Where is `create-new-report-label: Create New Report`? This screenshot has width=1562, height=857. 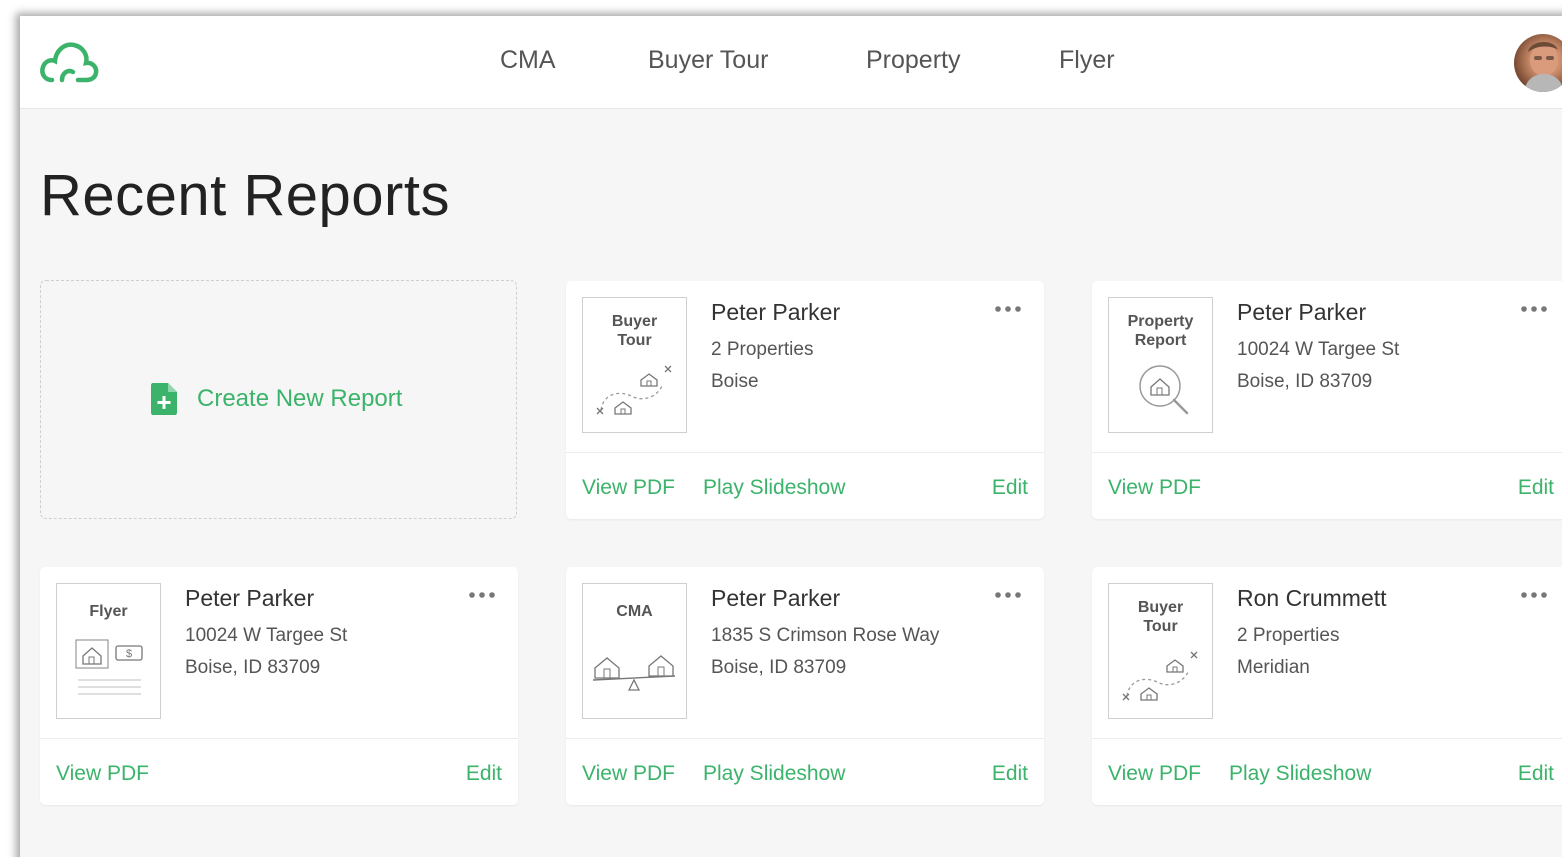 create-new-report-label: Create New Report is located at coordinates (300, 398).